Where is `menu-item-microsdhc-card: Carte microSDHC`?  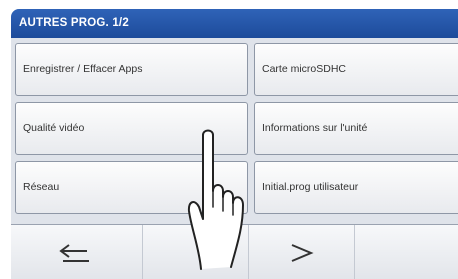 menu-item-microsdhc-card: Carte microSDHC is located at coordinates (356, 69).